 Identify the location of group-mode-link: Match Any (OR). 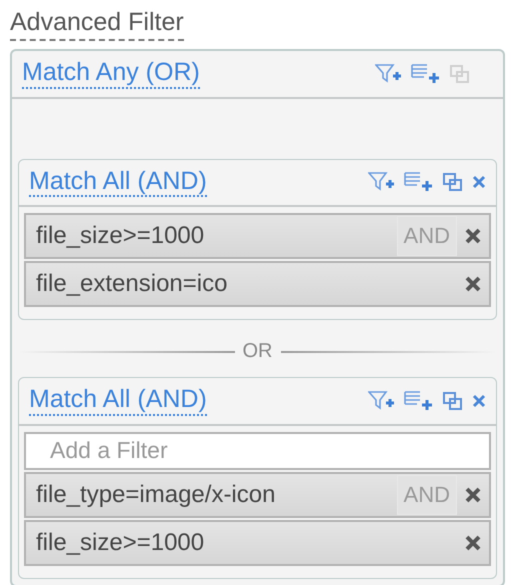
(111, 73).